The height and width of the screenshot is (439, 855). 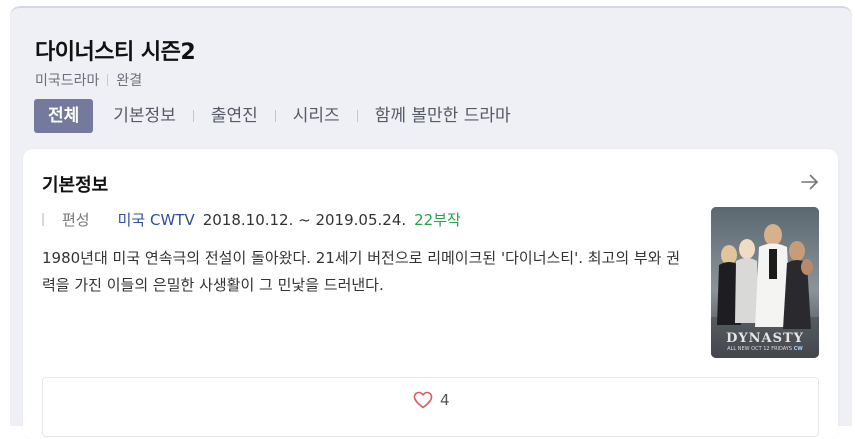 I want to click on genre-label: 미국드라마, so click(x=67, y=81).